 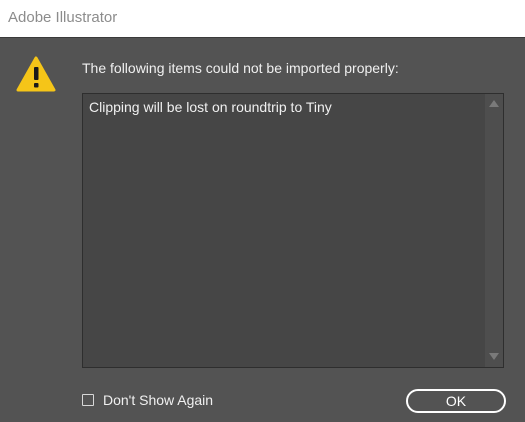 What do you see at coordinates (494, 357) in the screenshot?
I see `scroll-down-arrow-icon` at bounding box center [494, 357].